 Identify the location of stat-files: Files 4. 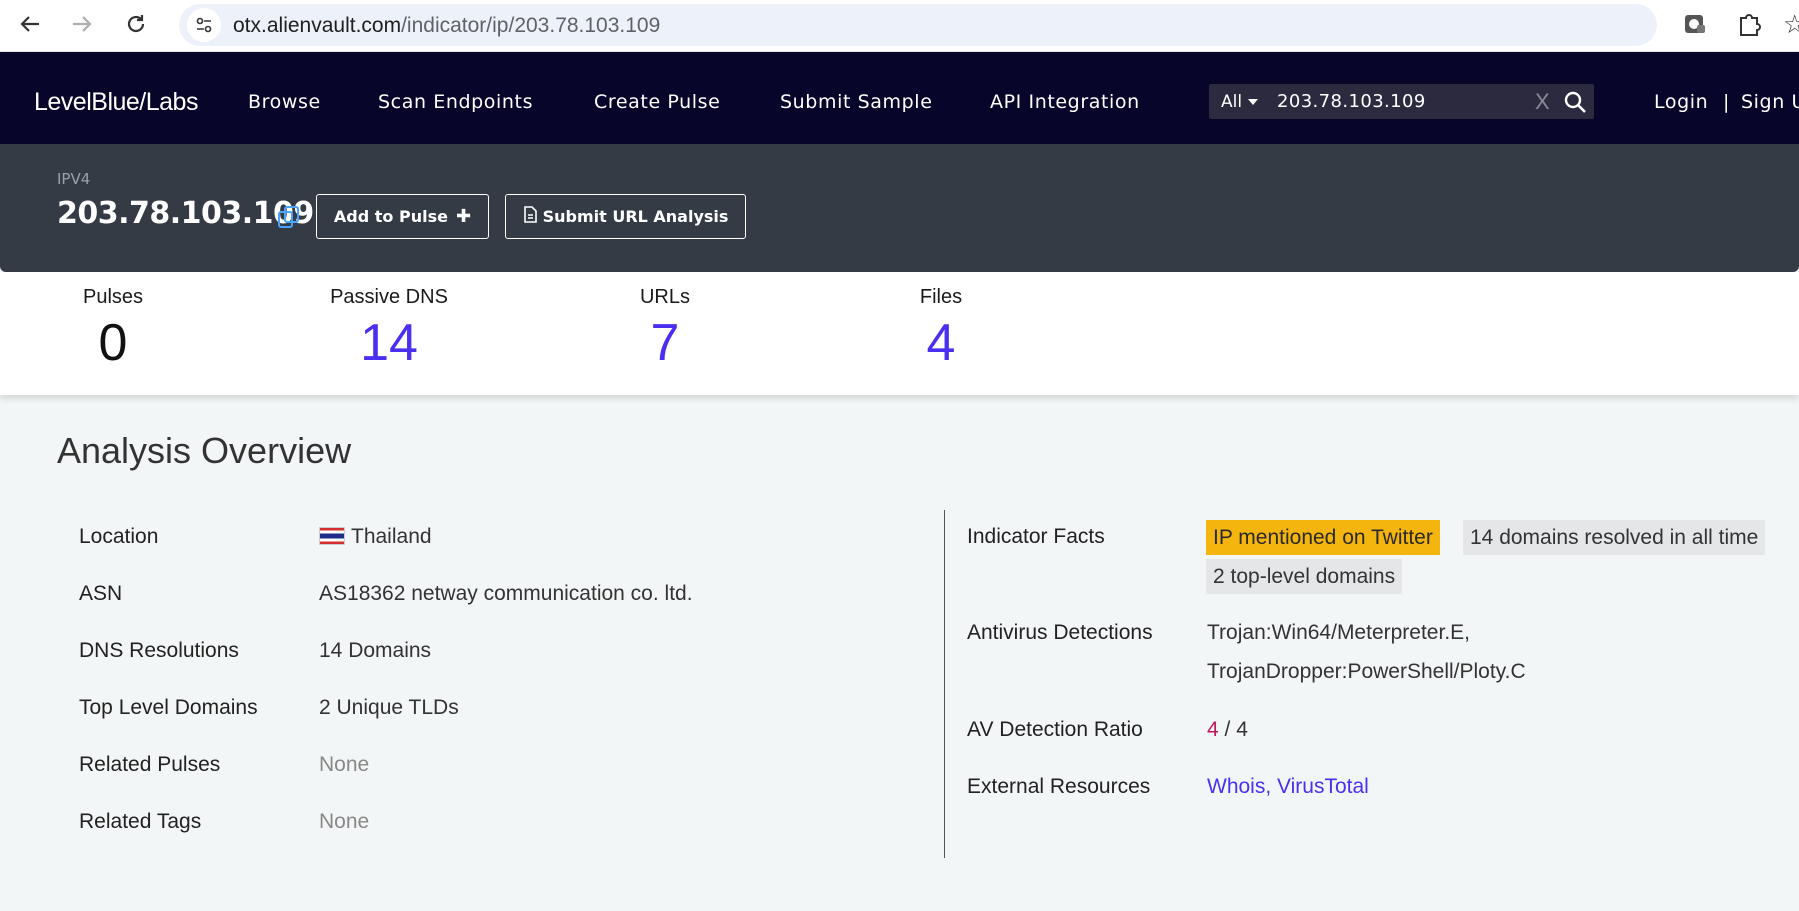
(941, 329).